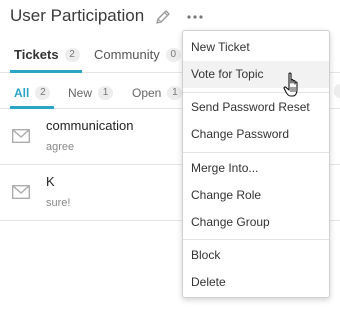 The width and height of the screenshot is (340, 312). Describe the element at coordinates (256, 195) in the screenshot. I see `menu-item-change-role: Change Role` at that location.